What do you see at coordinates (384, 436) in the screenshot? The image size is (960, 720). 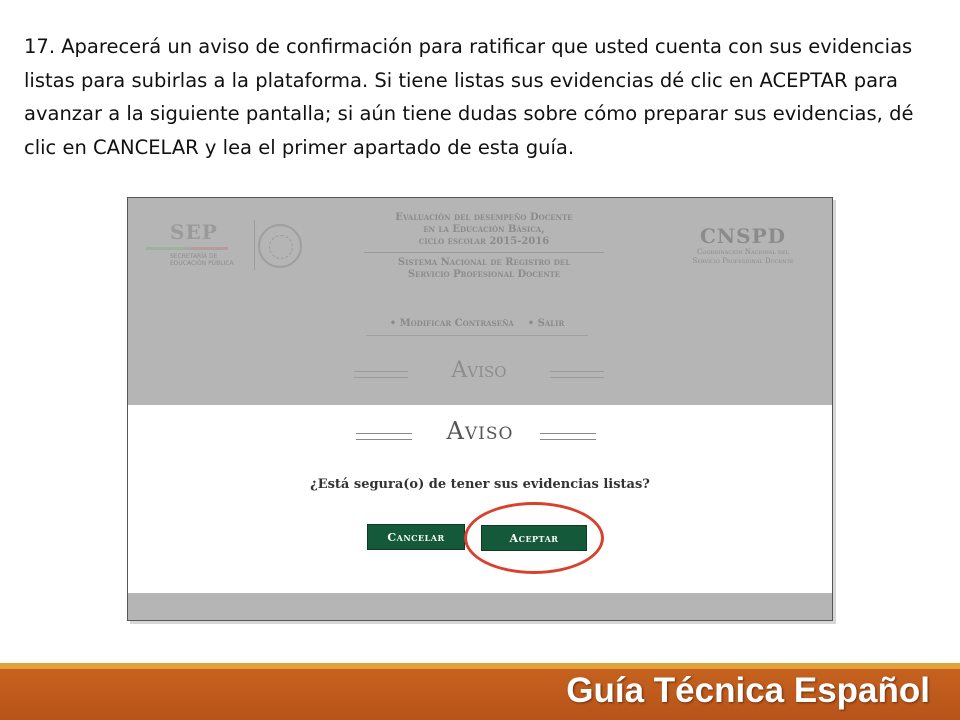 I see `modal-ornament-left` at bounding box center [384, 436].